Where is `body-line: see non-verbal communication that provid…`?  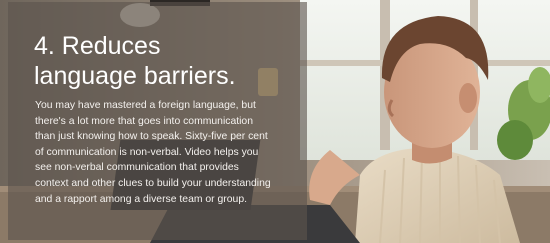 body-line: see non-verbal communication that provid… is located at coordinates (137, 168).